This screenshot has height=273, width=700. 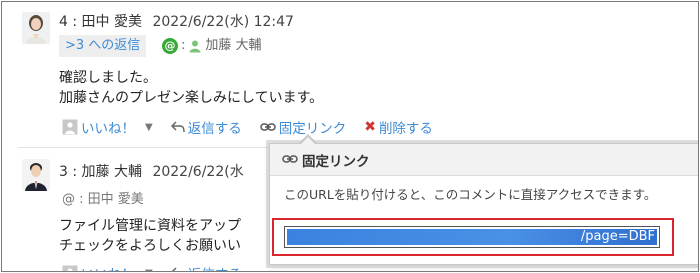 I want to click on comment-body: 確認しました。 加藤さんのプレゼン楽しみにしています。, so click(x=191, y=88).